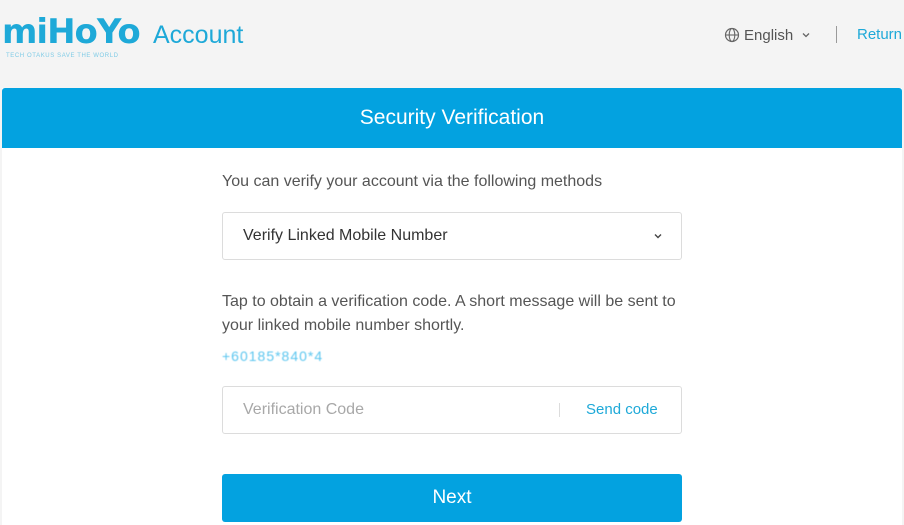 The height and width of the screenshot is (525, 904). I want to click on panel-title: Security Verification, so click(452, 118).